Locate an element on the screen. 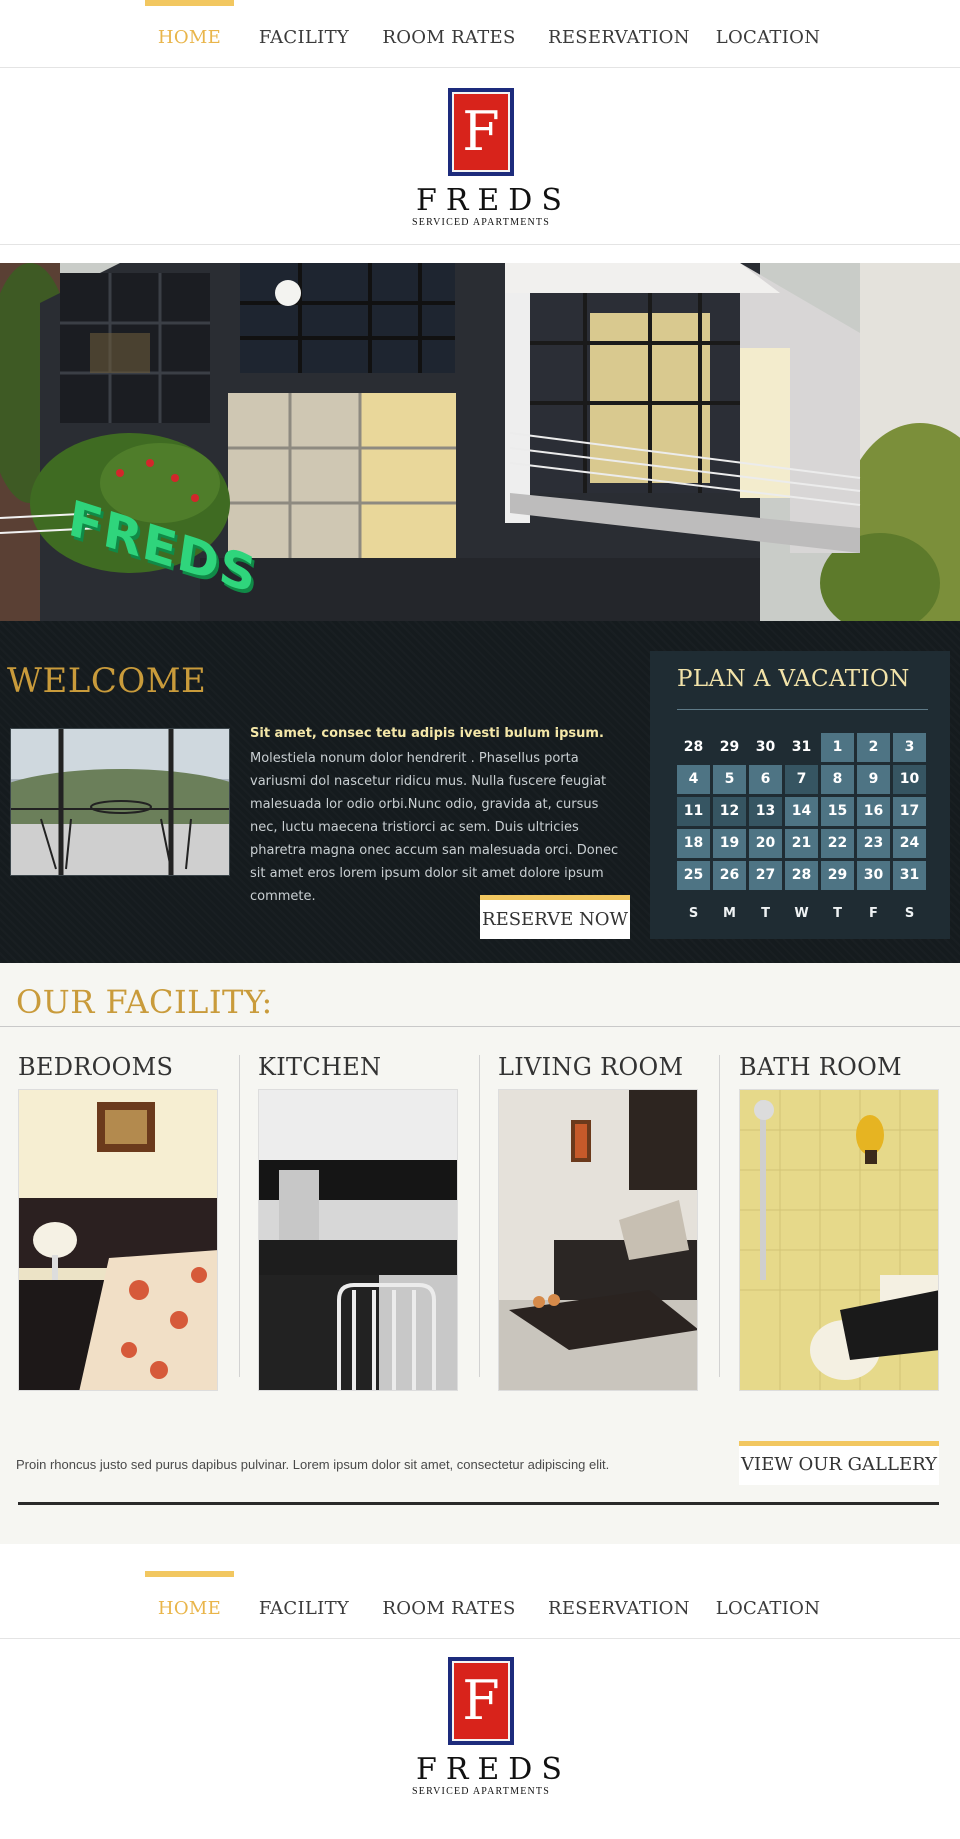 This screenshot has width=960, height=1839. calendar-day: 24 is located at coordinates (909, 843).